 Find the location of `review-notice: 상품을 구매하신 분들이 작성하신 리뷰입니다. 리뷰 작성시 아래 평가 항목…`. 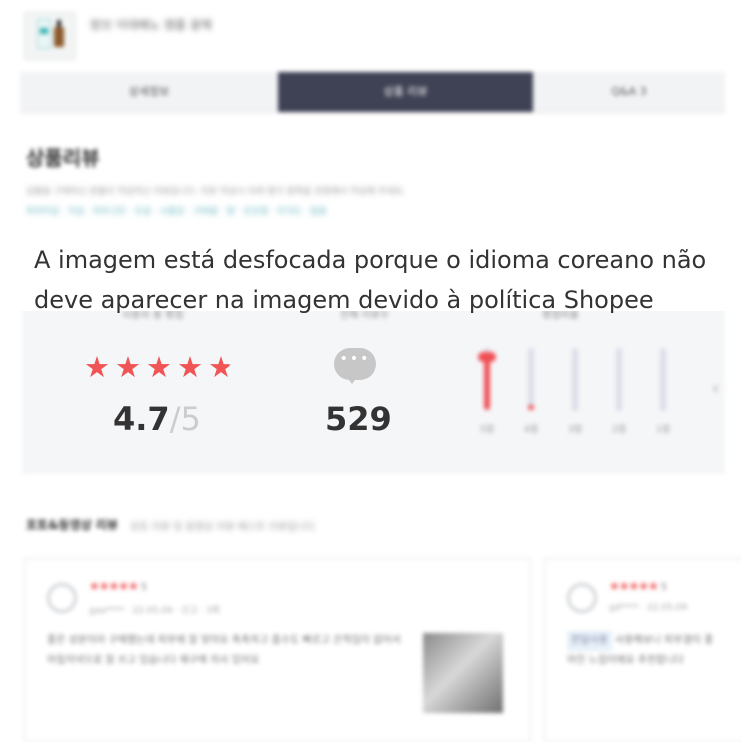

review-notice: 상품을 구매하신 분들이 작성하신 리뷰입니다. 리뷰 작성시 아래 평가 항목… is located at coordinates (376, 202).